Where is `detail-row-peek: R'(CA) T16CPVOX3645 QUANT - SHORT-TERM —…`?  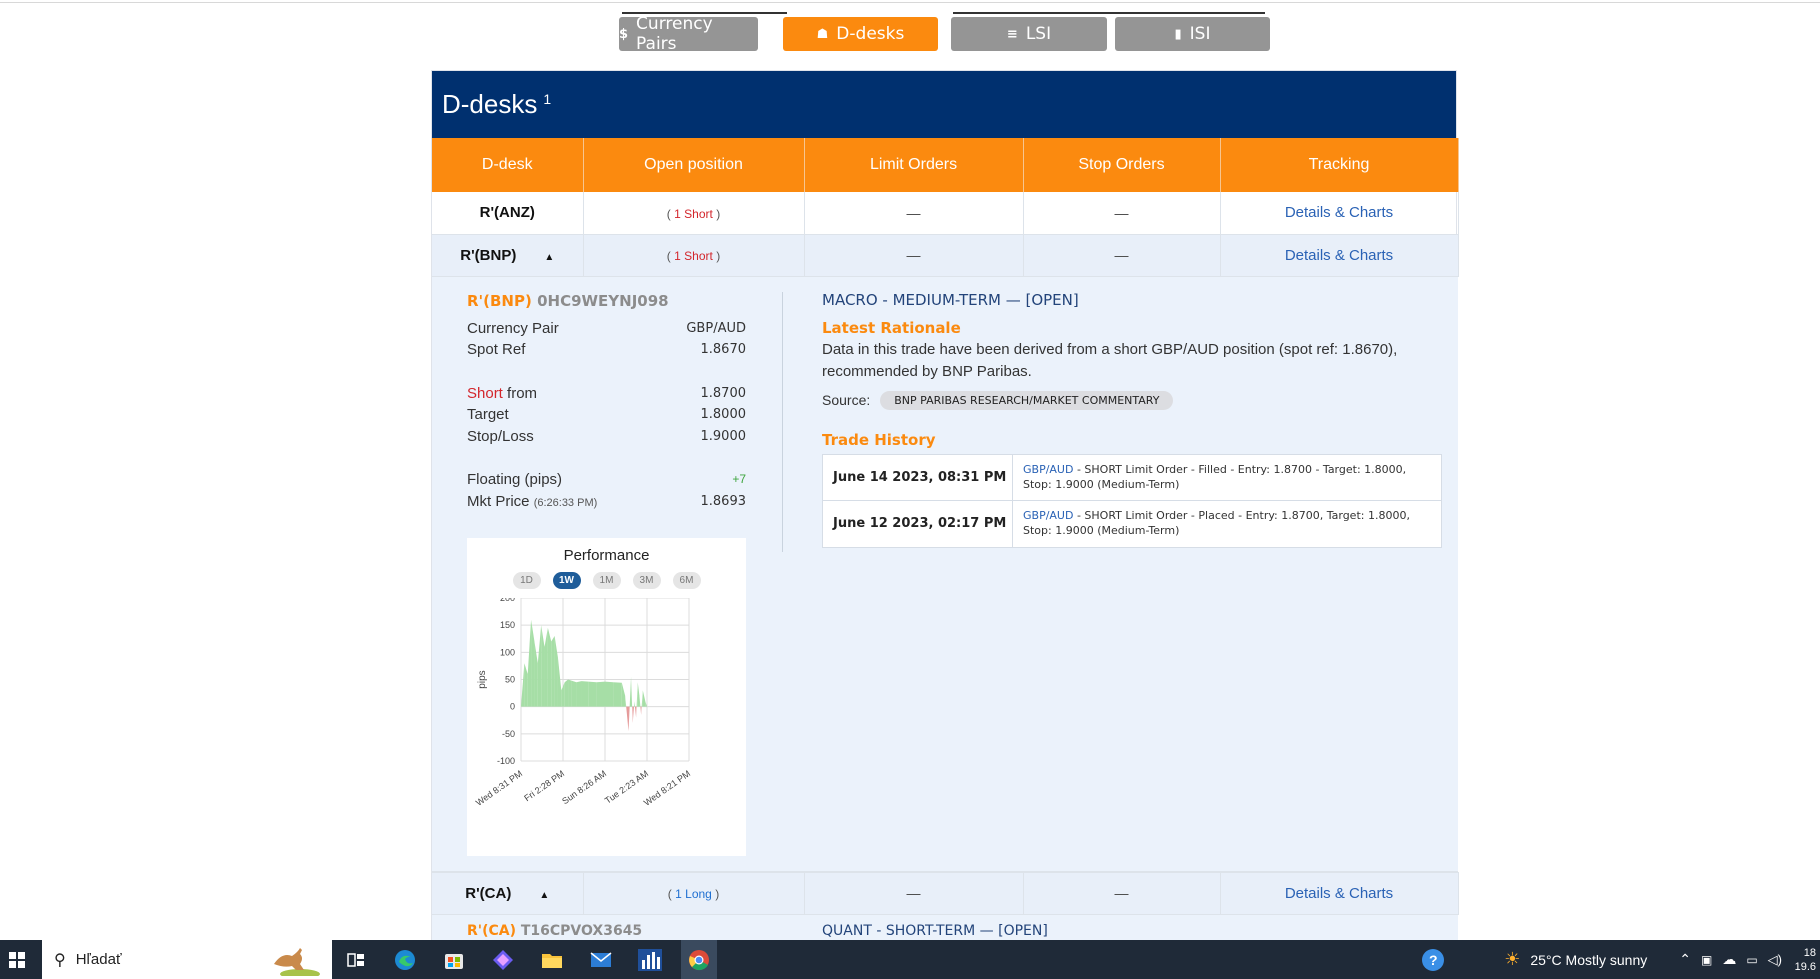
detail-row-peek: R'(CA) T16CPVOX3645 QUANT - SHORT-TERM —… is located at coordinates (945, 927).